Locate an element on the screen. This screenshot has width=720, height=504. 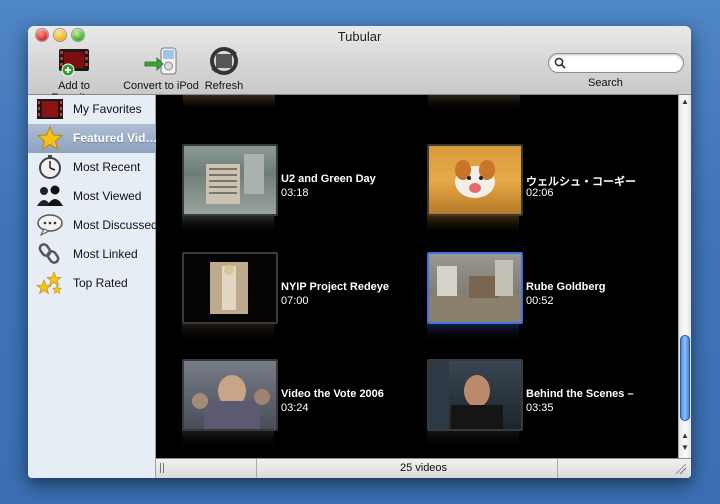
film-strip-icon is located at coordinates (50, 109).